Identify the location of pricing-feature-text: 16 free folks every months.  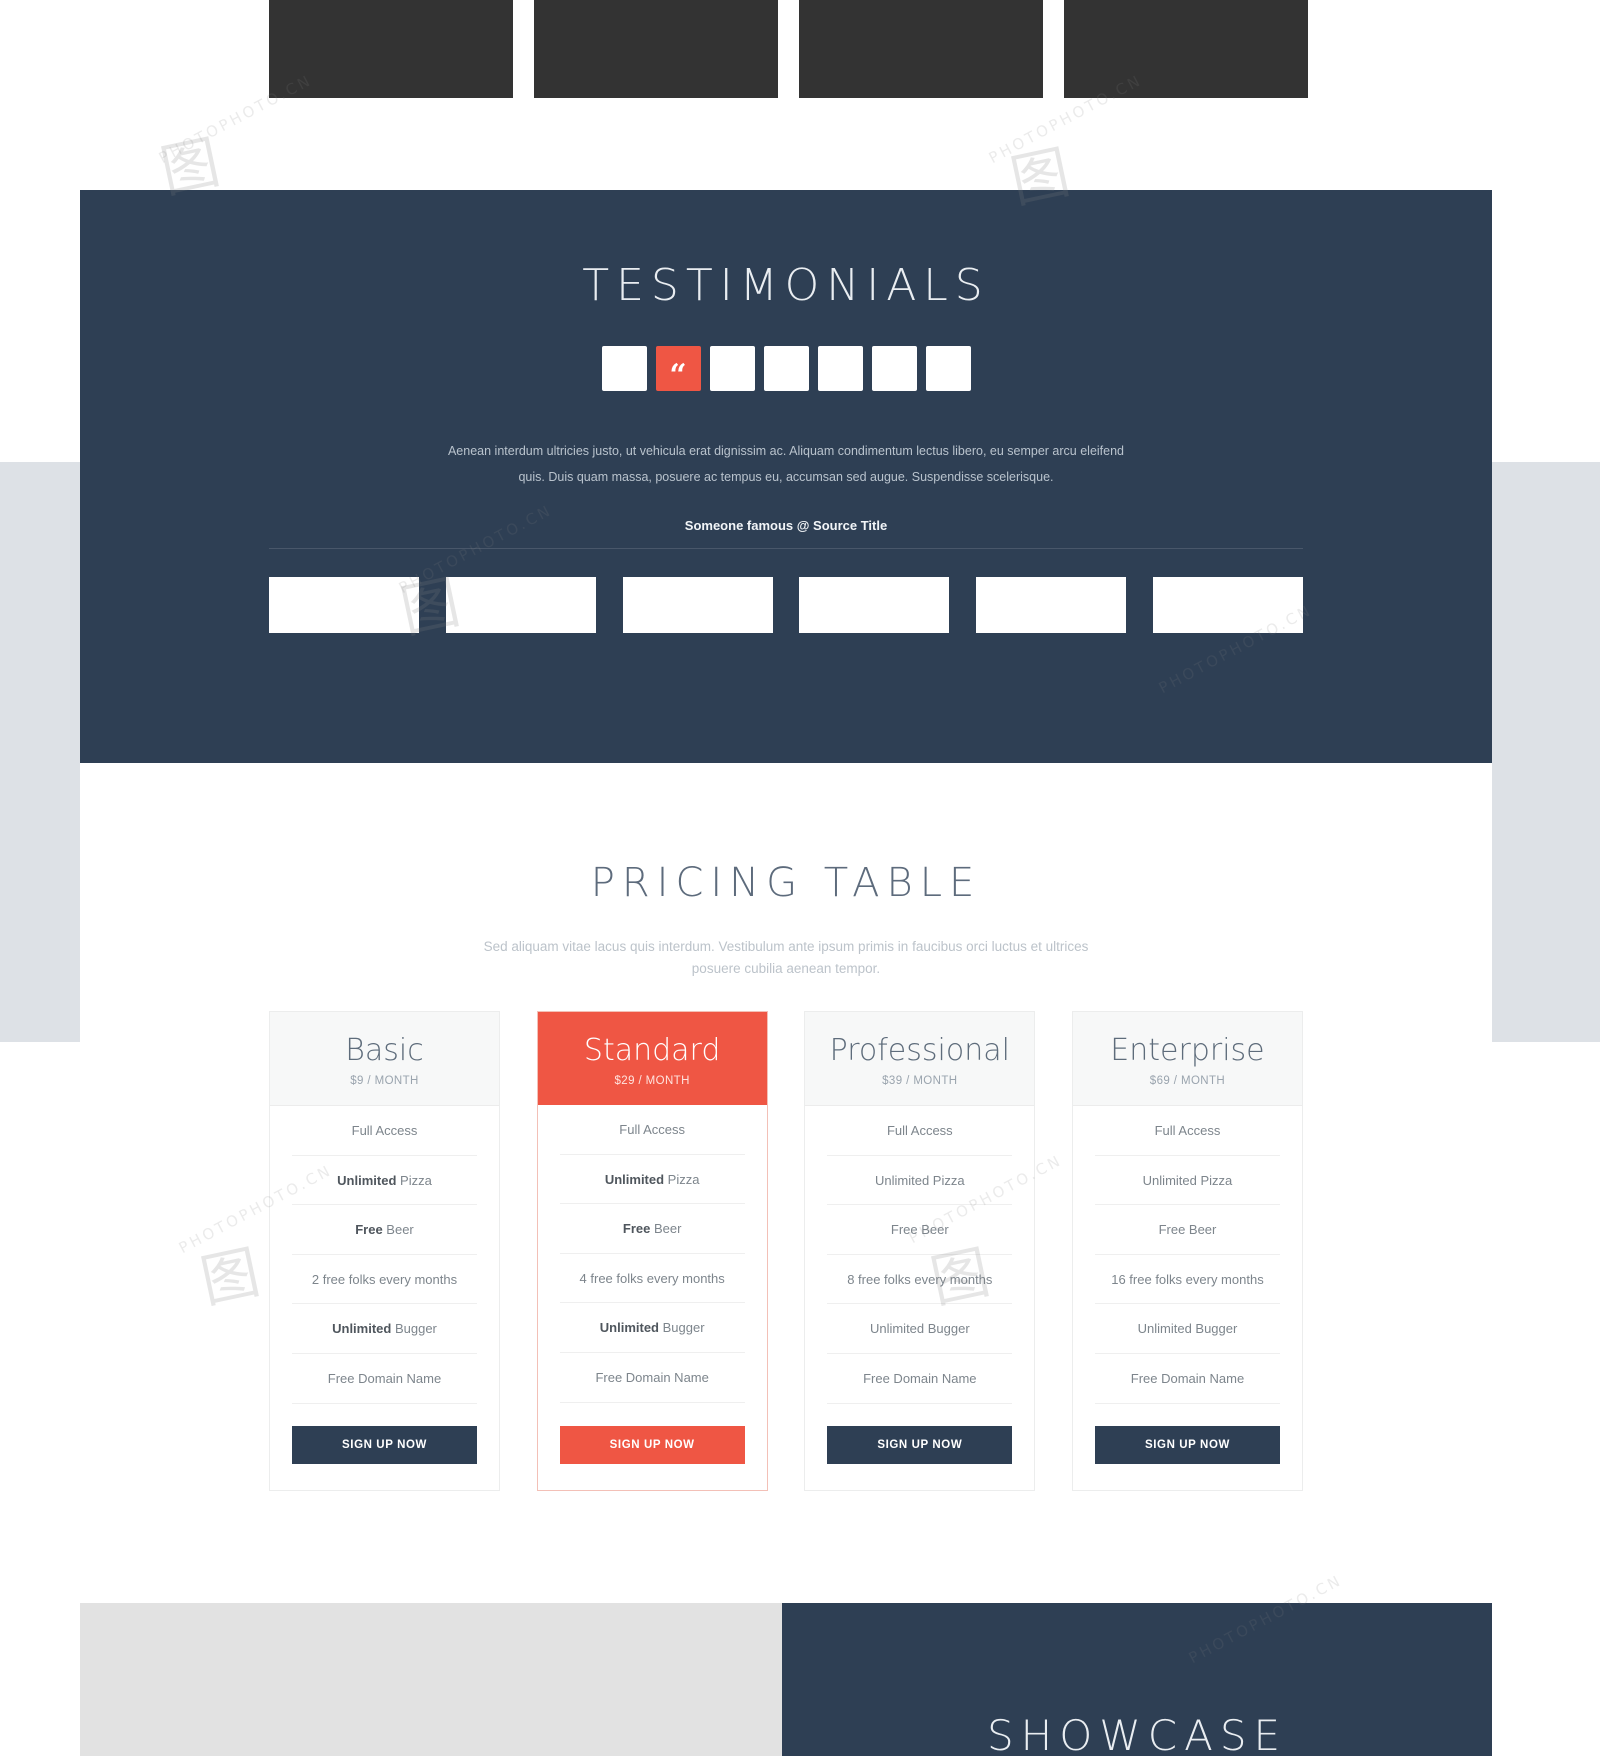
(1187, 1279).